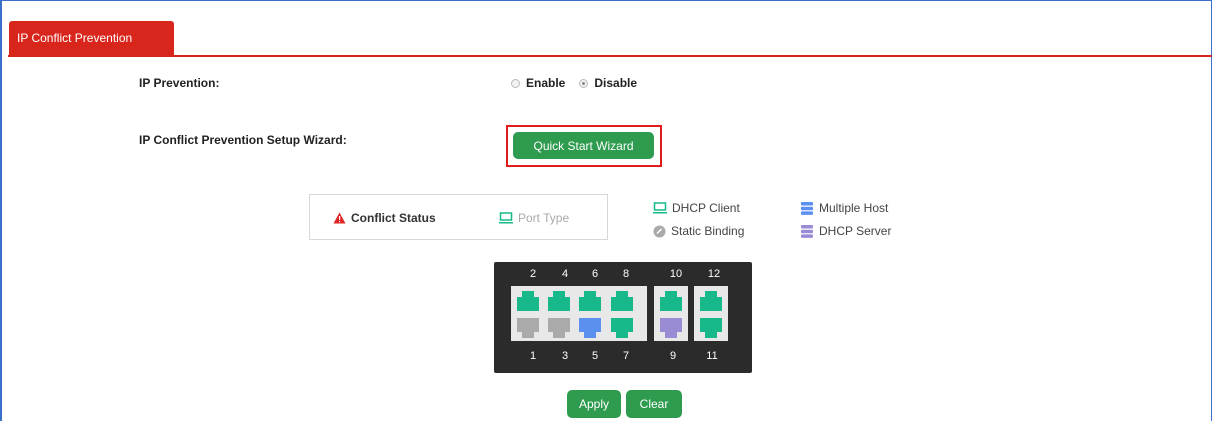 The height and width of the screenshot is (421, 1214). Describe the element at coordinates (807, 231) in the screenshot. I see `server-icon` at that location.